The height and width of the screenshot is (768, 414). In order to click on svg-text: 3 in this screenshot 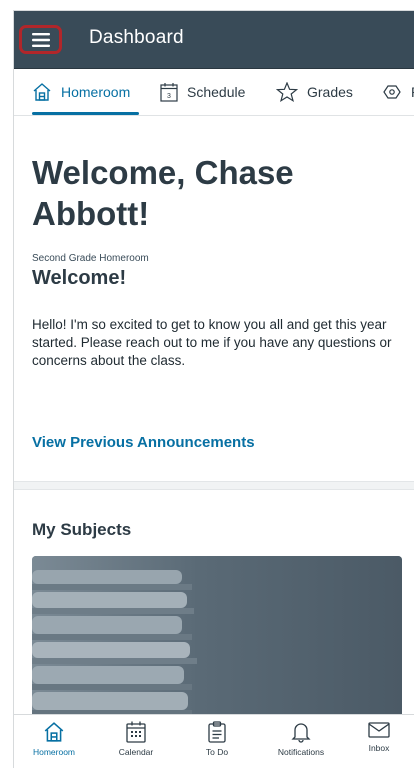, I will do `click(169, 96)`.